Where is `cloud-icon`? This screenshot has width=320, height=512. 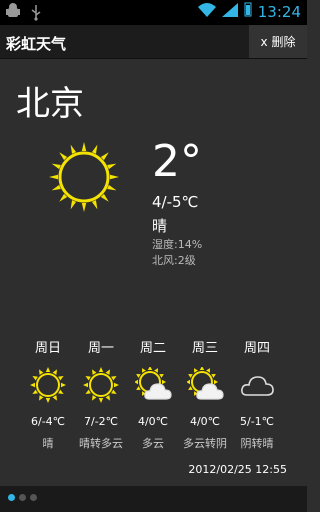
cloud-icon is located at coordinates (257, 387).